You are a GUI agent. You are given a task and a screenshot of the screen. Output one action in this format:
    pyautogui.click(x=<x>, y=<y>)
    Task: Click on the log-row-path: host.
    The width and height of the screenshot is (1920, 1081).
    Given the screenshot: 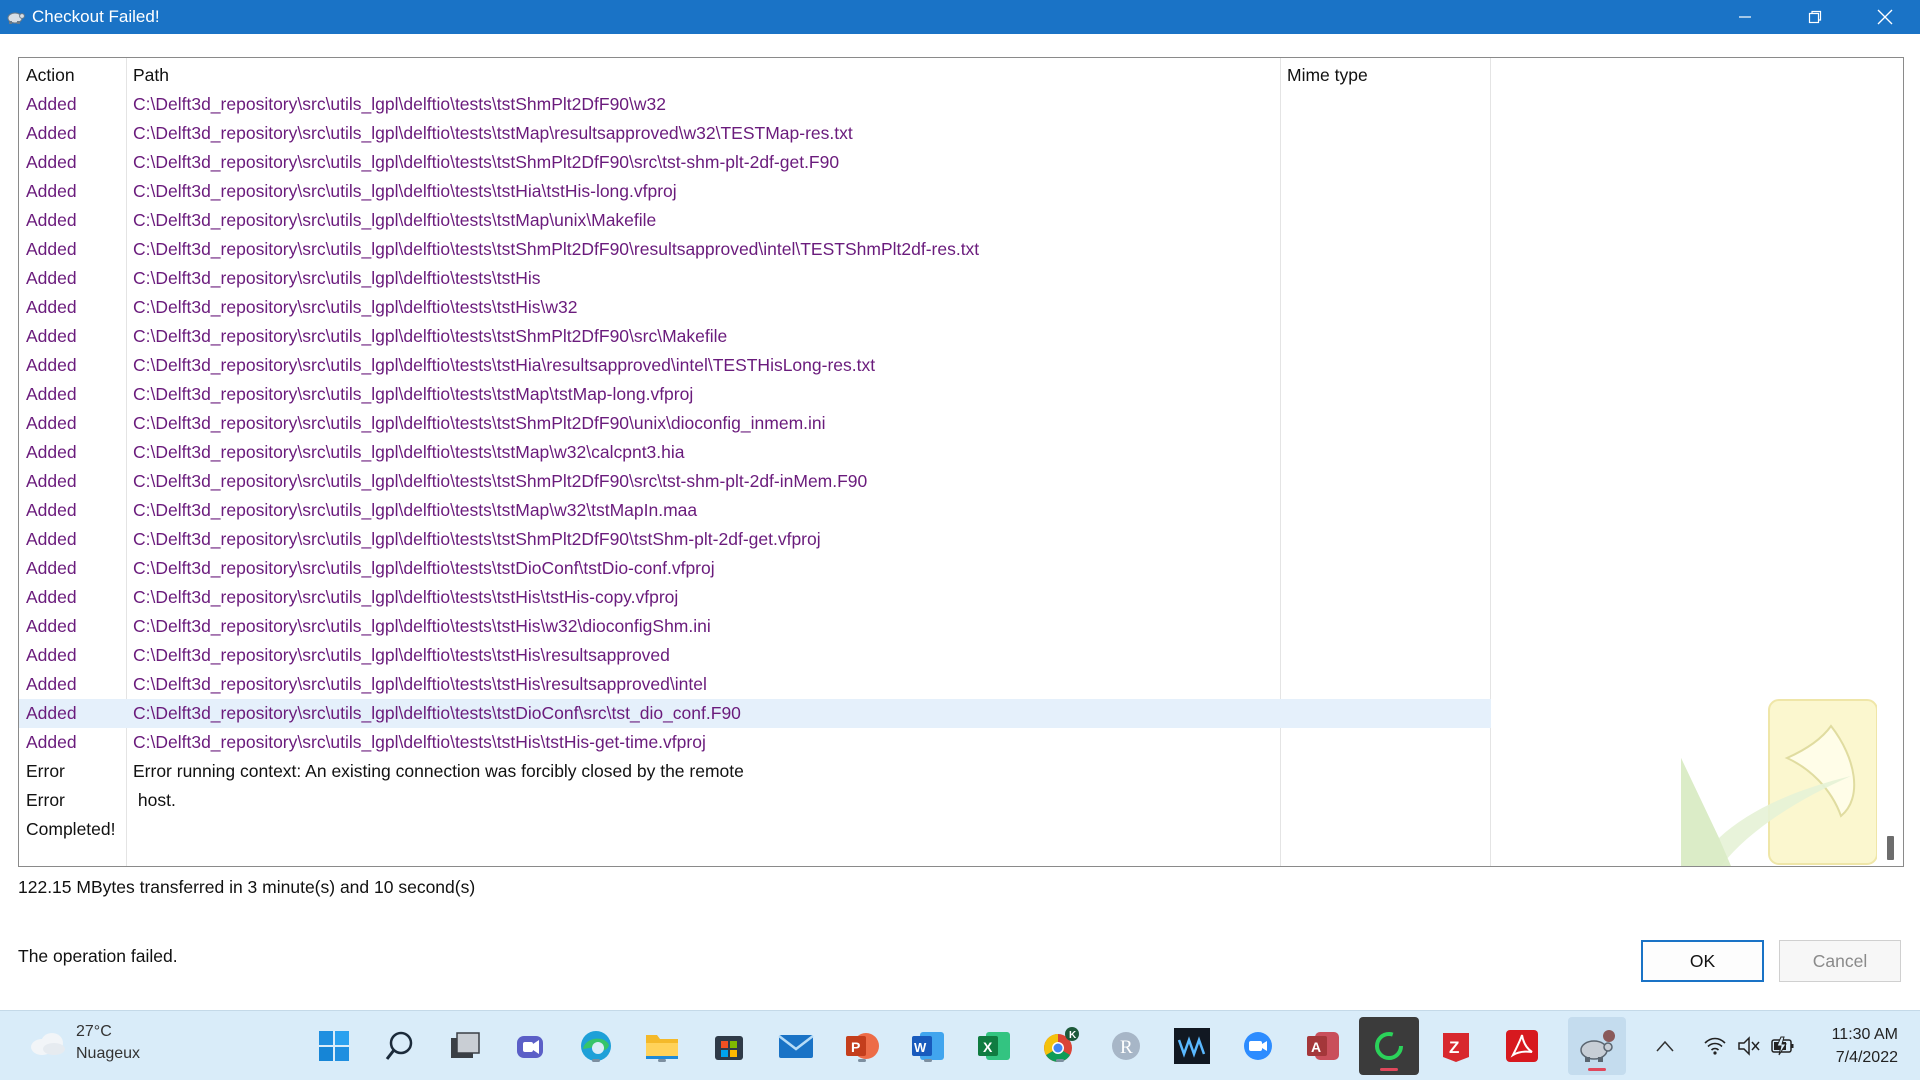 What is the action you would take?
    pyautogui.click(x=154, y=800)
    